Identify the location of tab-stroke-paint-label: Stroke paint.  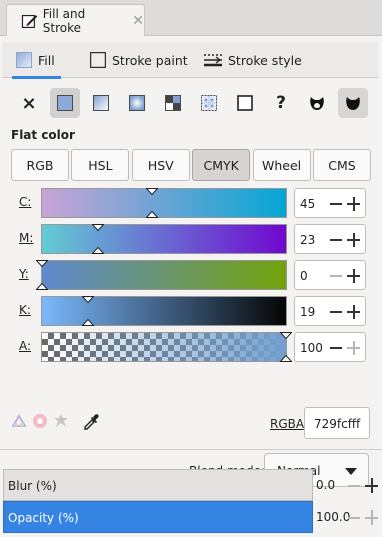
(150, 60).